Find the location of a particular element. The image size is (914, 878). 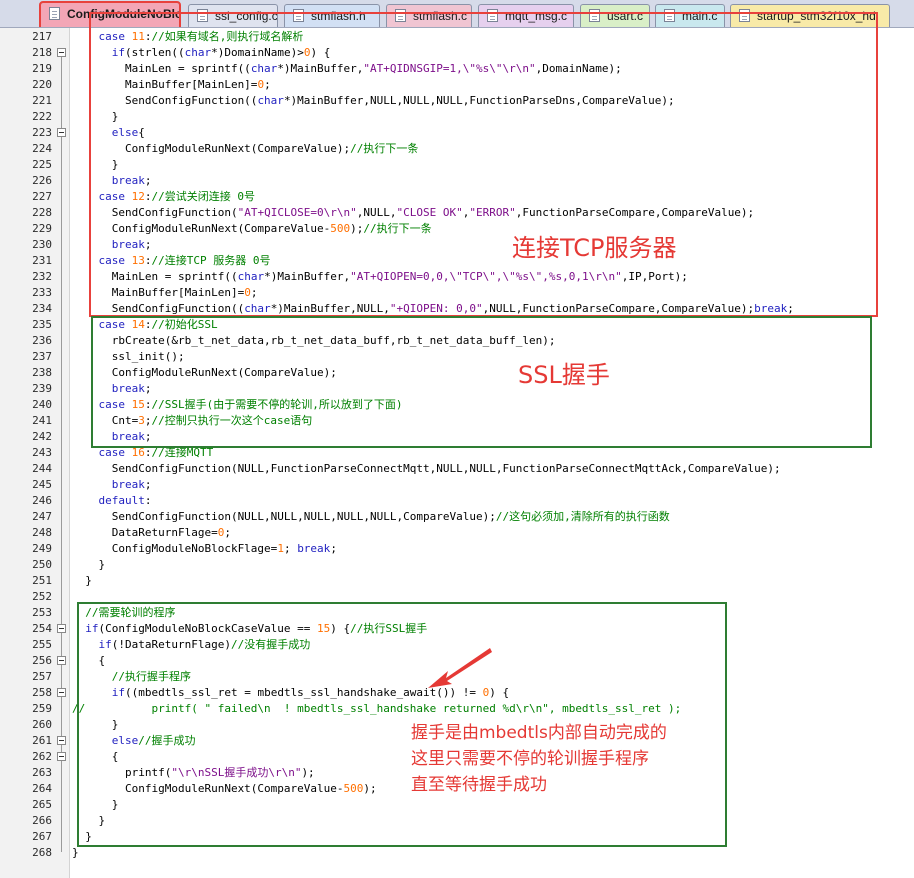

code-line: 222 } is located at coordinates (457, 117).